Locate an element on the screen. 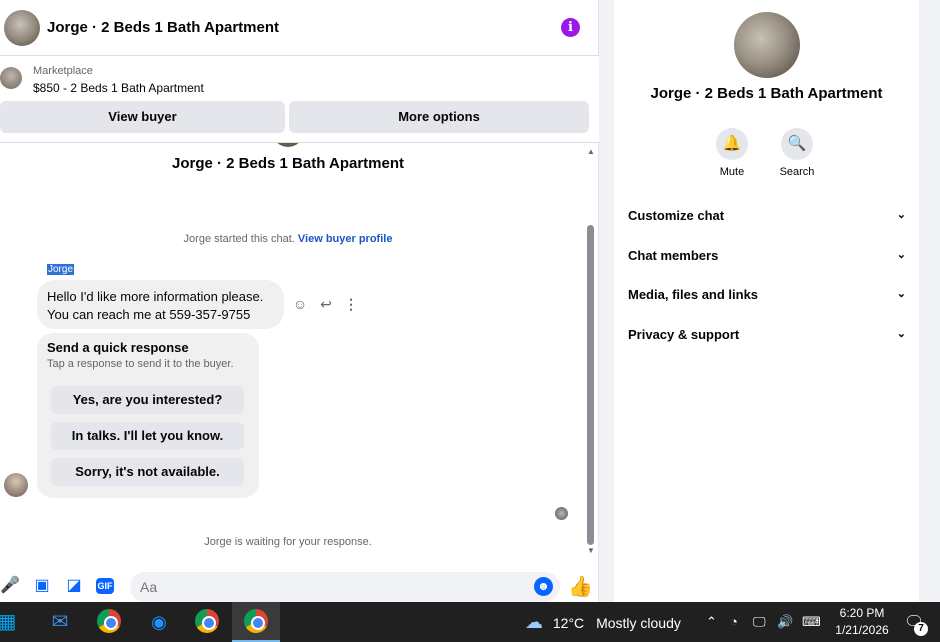 This screenshot has height=642, width=940. quick-response-option: Sorry, it's not available. is located at coordinates (147, 472).